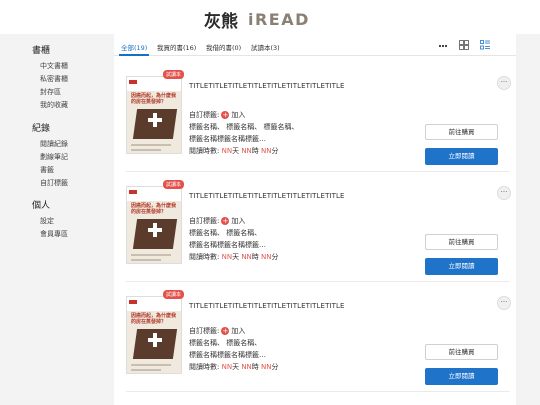 The width and height of the screenshot is (540, 405). I want to click on sidebar-item-chinese-bookshelf: 中文書櫃, so click(54, 66).